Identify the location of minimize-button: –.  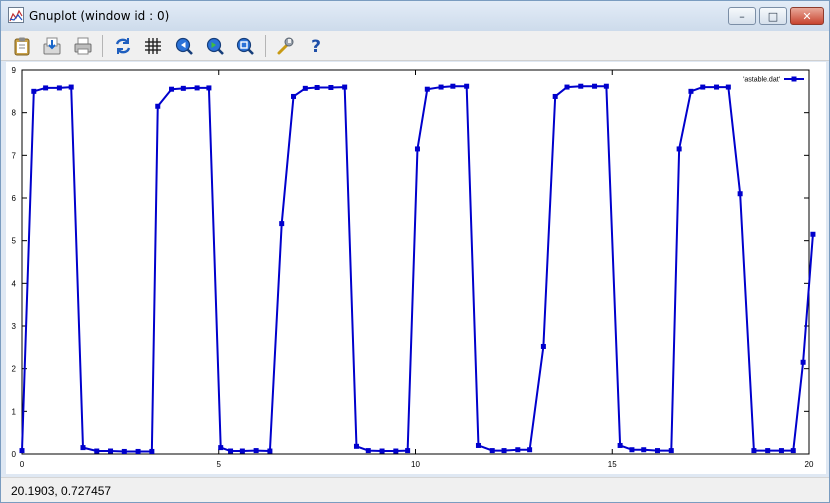
(742, 16).